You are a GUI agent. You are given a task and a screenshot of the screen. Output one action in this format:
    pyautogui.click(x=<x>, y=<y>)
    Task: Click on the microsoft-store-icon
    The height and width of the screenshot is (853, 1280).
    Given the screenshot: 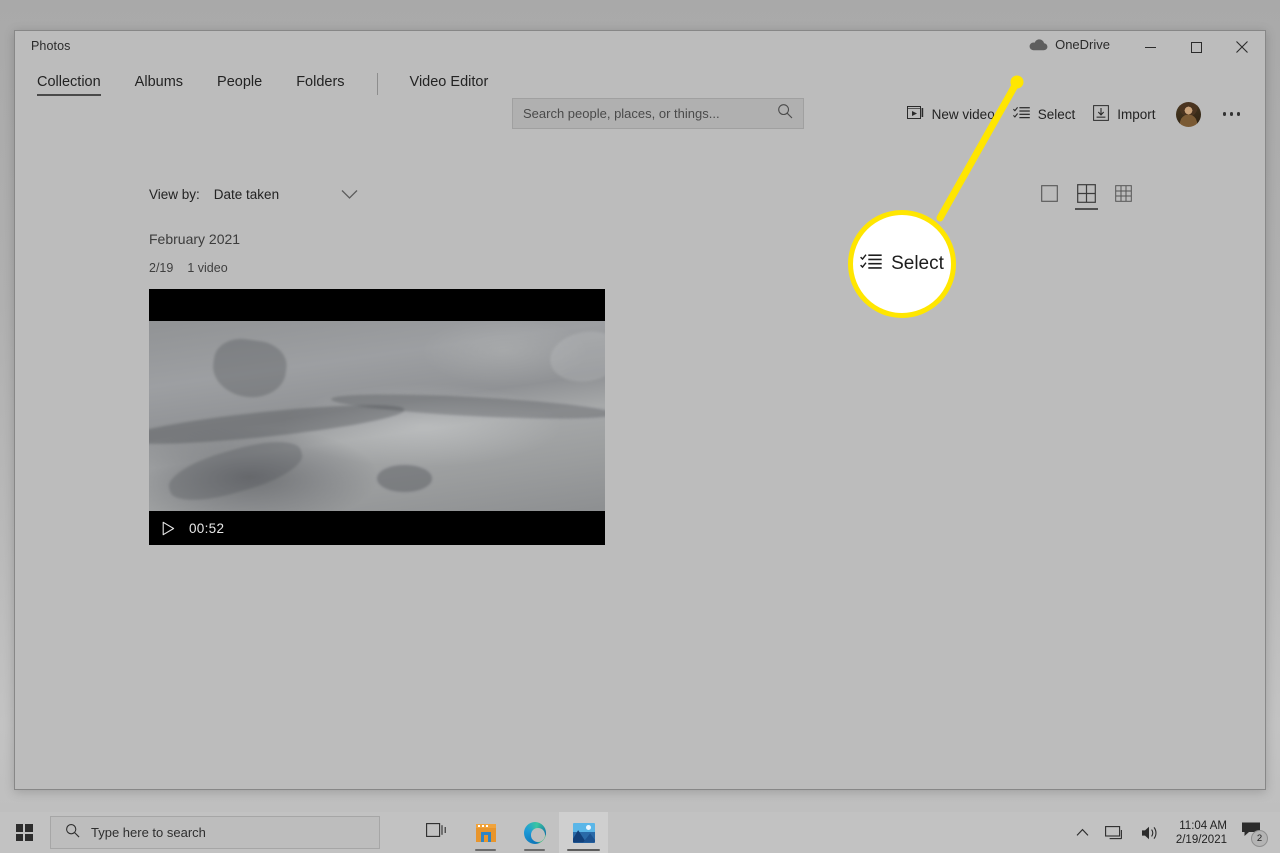 What is the action you would take?
    pyautogui.click(x=486, y=833)
    